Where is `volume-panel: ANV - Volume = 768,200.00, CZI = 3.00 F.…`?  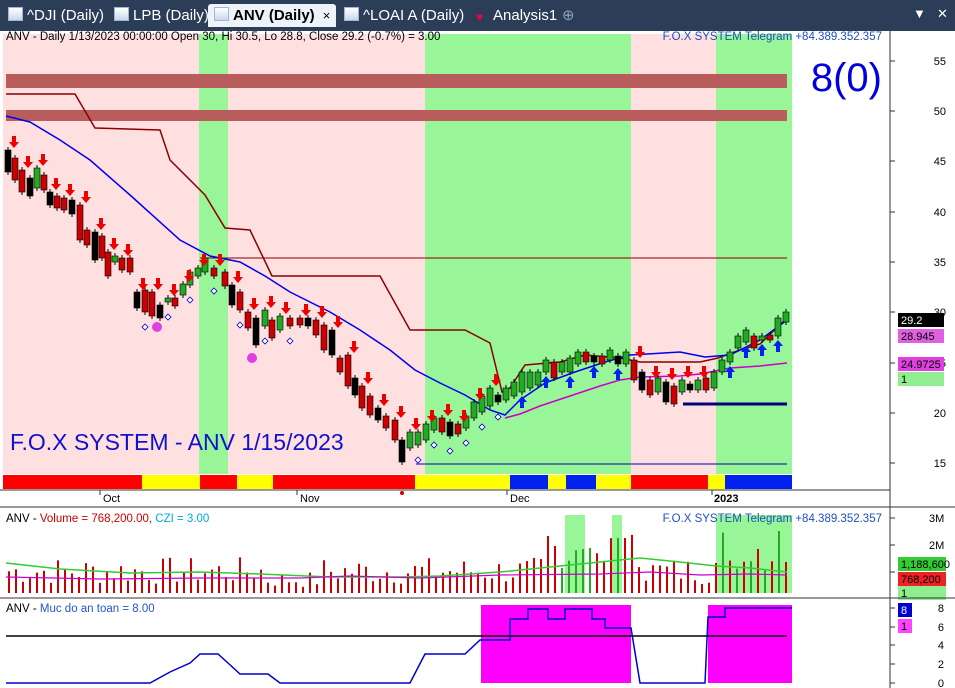 volume-panel: ANV - Volume = 768,200.00, CZI = 3.00 F.… is located at coordinates (477, 553).